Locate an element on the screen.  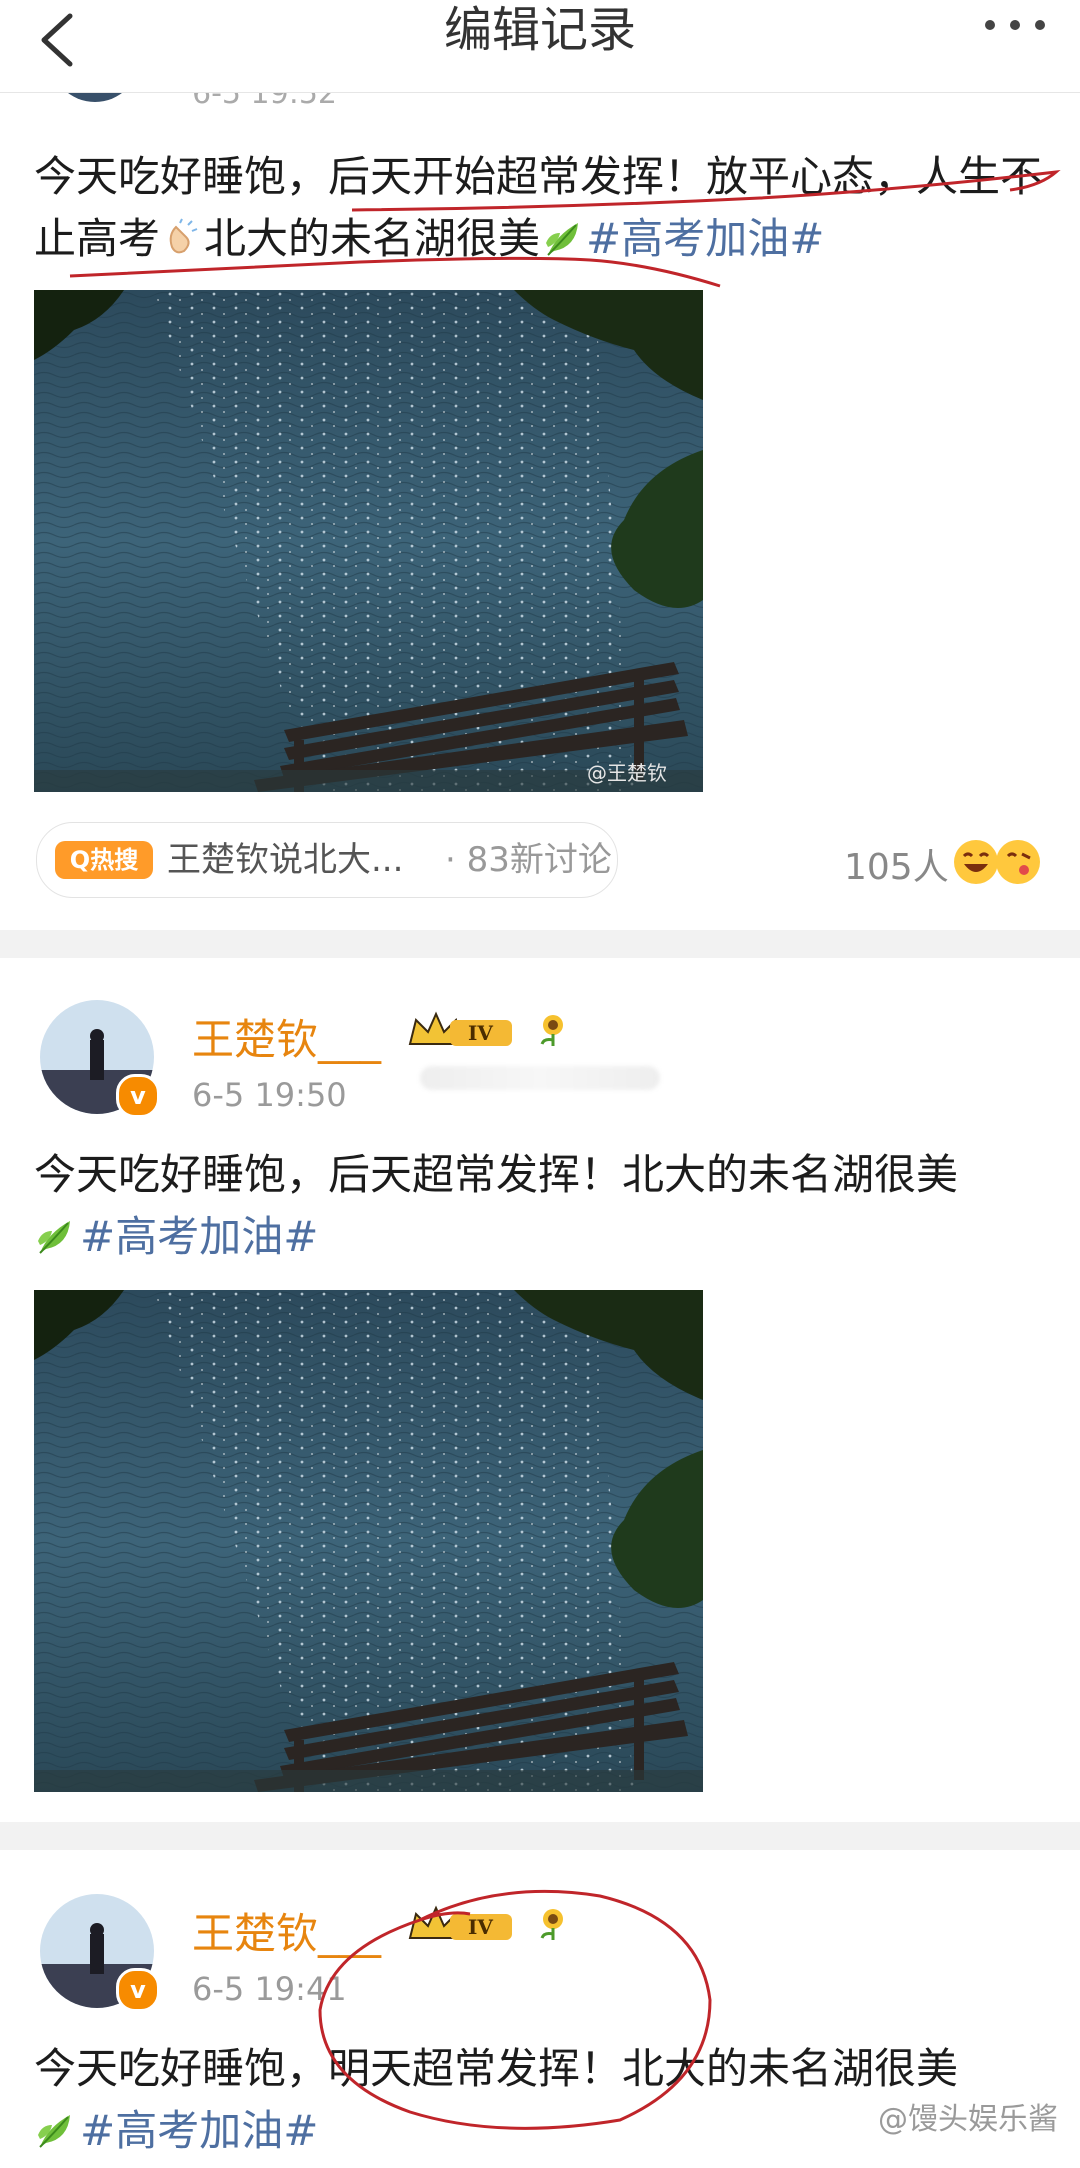
page-title: 编辑记录 is located at coordinates (539, 30).